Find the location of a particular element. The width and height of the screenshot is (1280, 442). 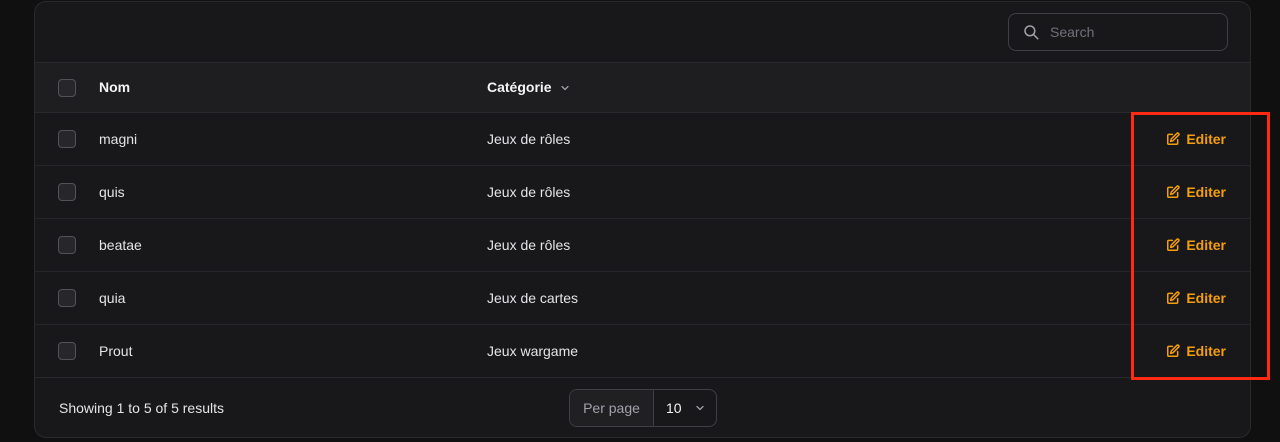

search-box is located at coordinates (1118, 32).